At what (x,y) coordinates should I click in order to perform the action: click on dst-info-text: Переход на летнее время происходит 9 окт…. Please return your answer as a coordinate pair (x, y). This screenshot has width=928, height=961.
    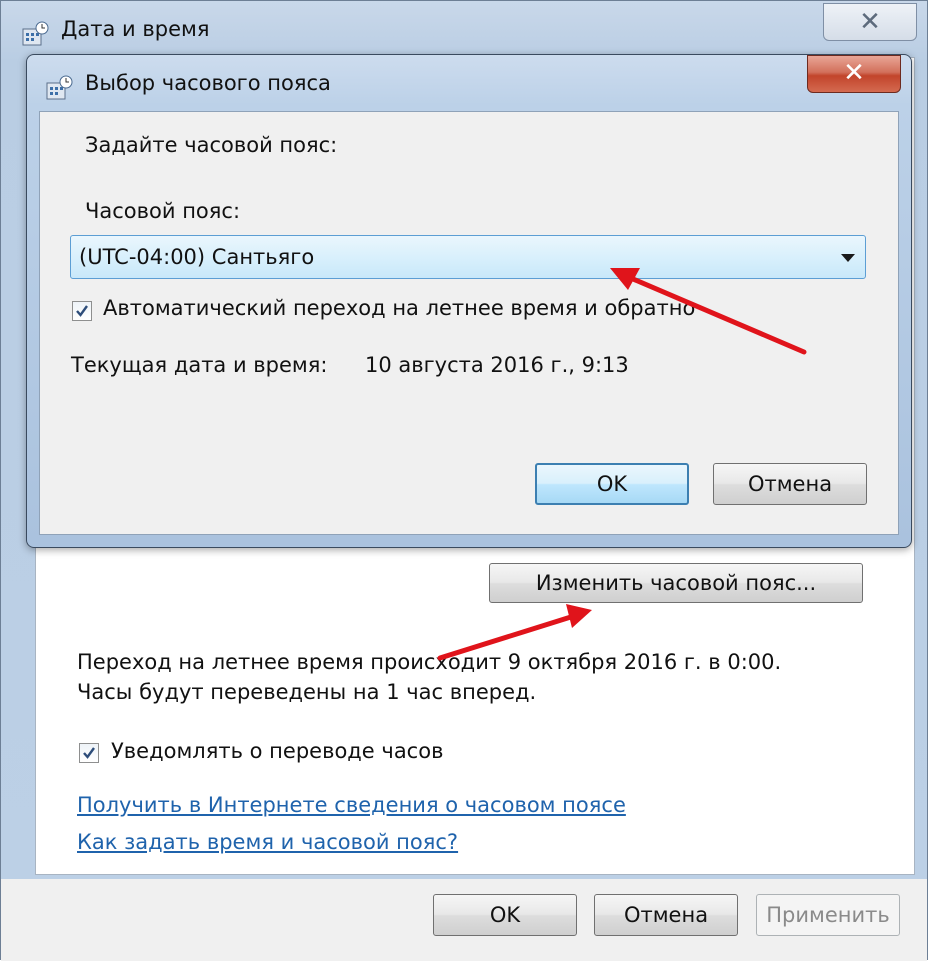
    Looking at the image, I should click on (429, 677).